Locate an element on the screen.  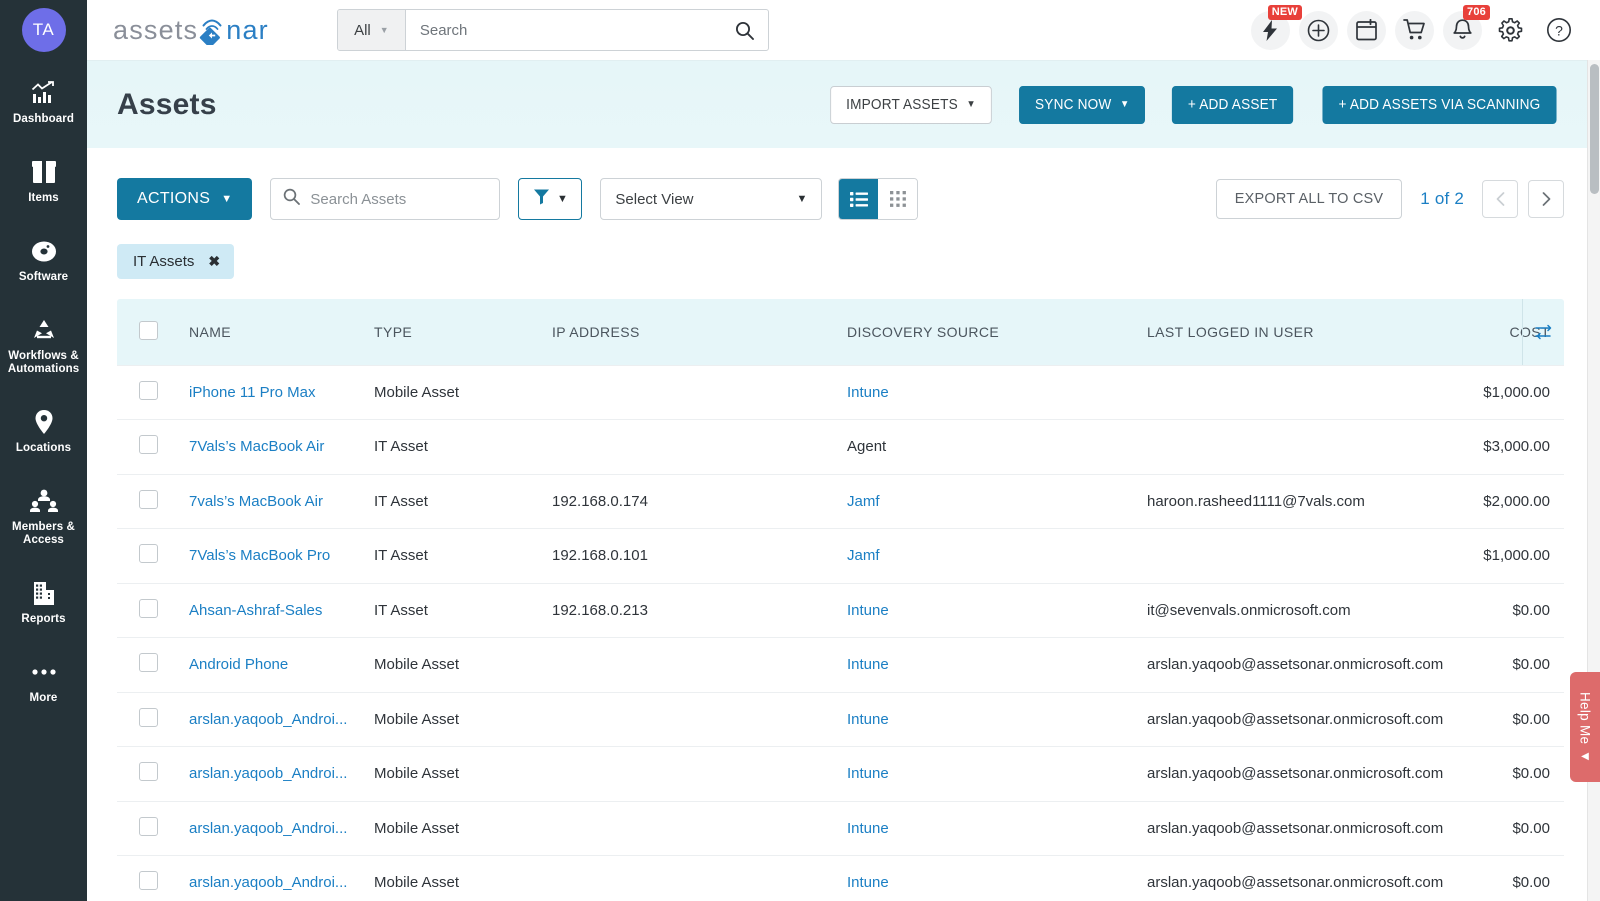
prev-page-button is located at coordinates (1500, 199).